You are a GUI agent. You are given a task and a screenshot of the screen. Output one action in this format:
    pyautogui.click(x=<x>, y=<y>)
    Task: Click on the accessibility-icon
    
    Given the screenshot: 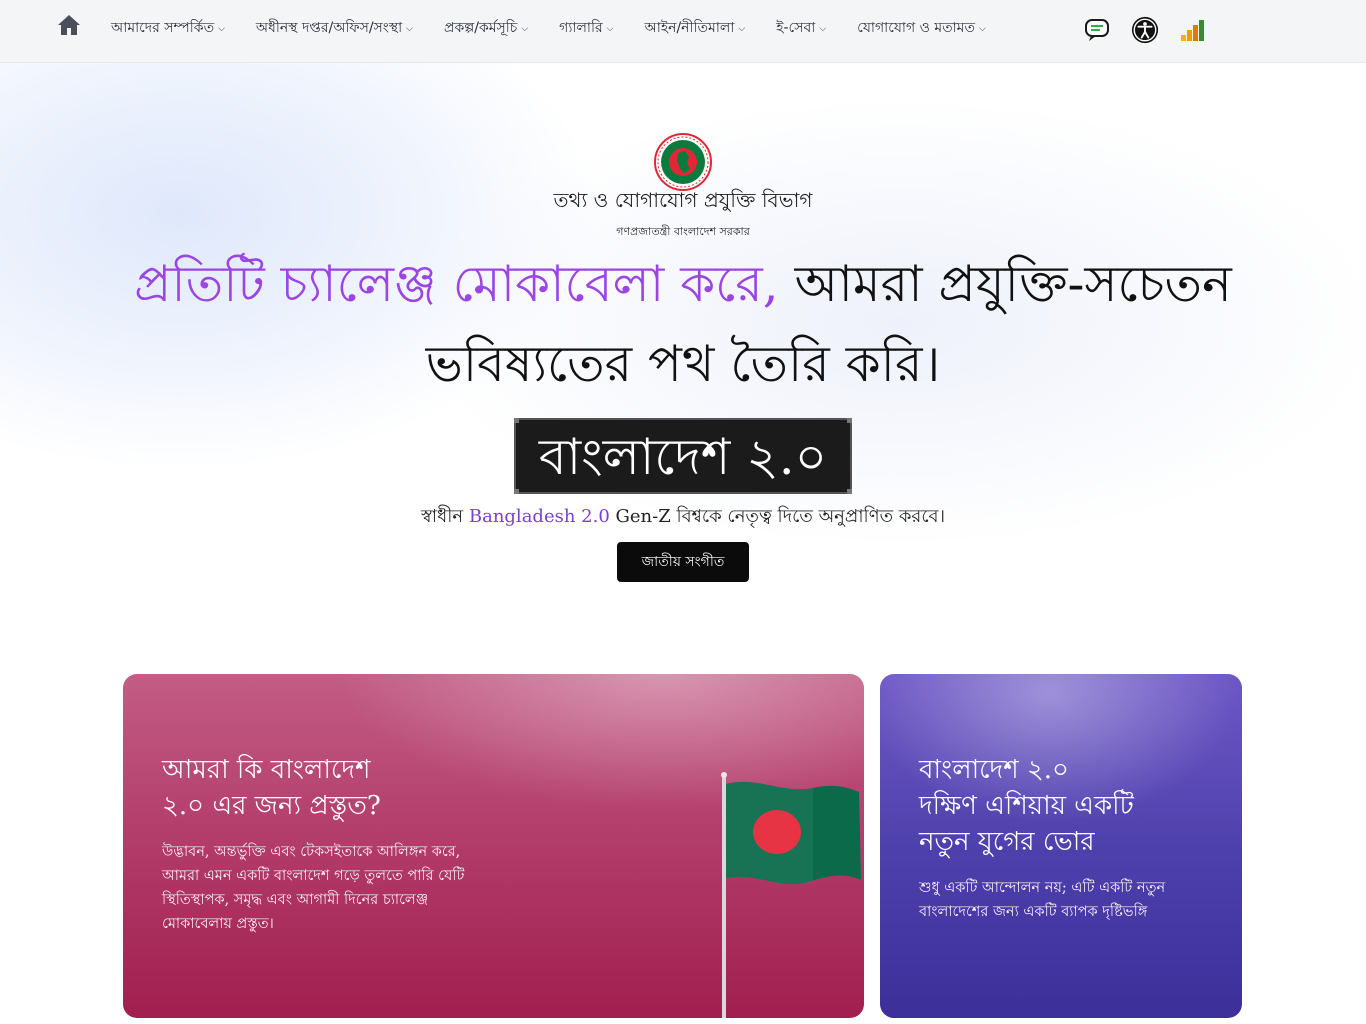 What is the action you would take?
    pyautogui.click(x=1145, y=30)
    